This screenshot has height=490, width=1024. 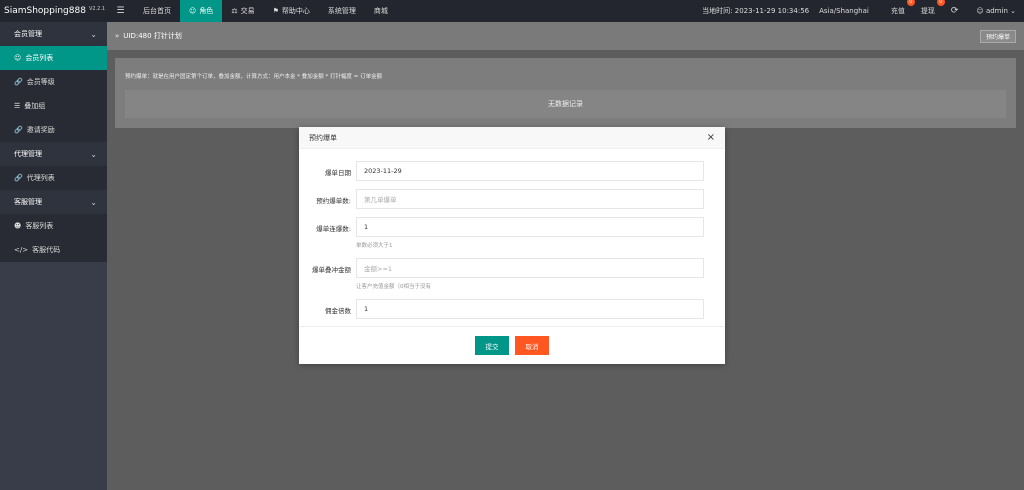 I want to click on brand: SiamShopping888 V2.2.1, so click(x=53, y=11).